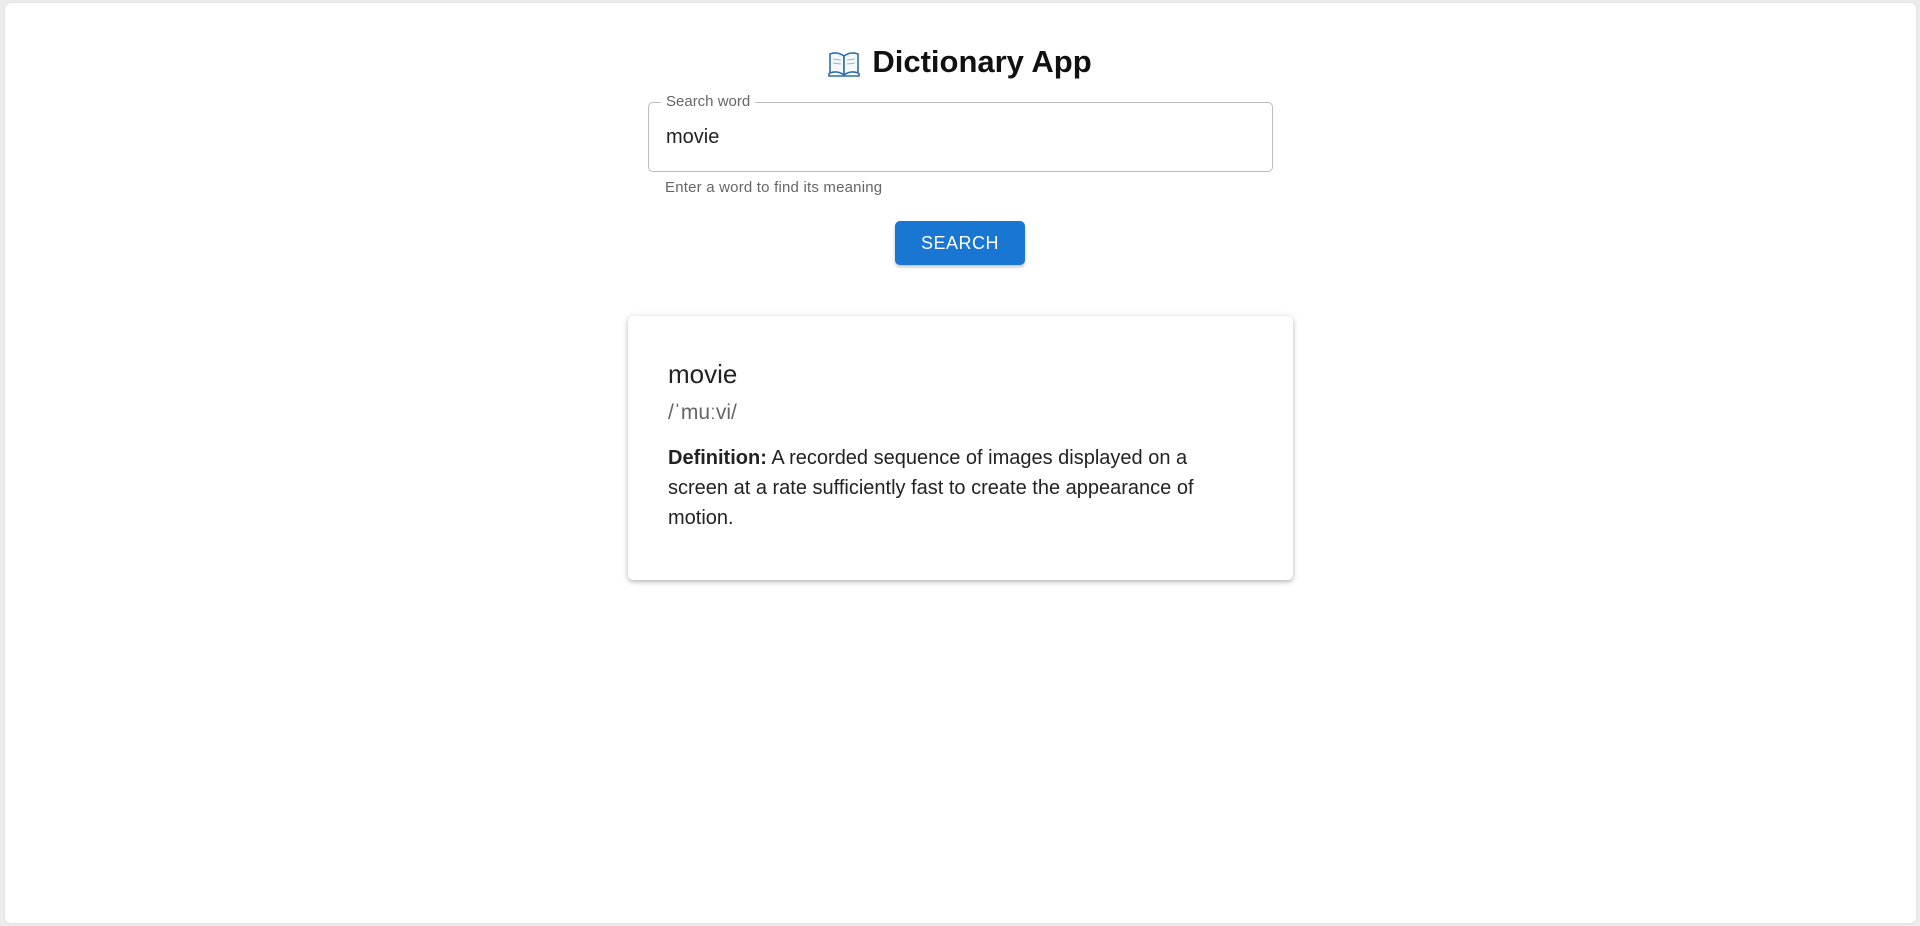 Image resolution: width=1920 pixels, height=926 pixels. I want to click on open-book-icon, so click(844, 63).